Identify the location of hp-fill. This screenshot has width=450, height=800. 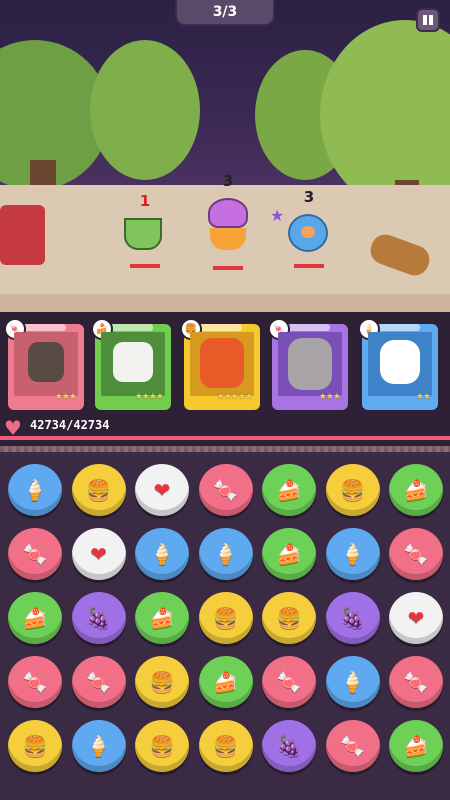
(225, 438).